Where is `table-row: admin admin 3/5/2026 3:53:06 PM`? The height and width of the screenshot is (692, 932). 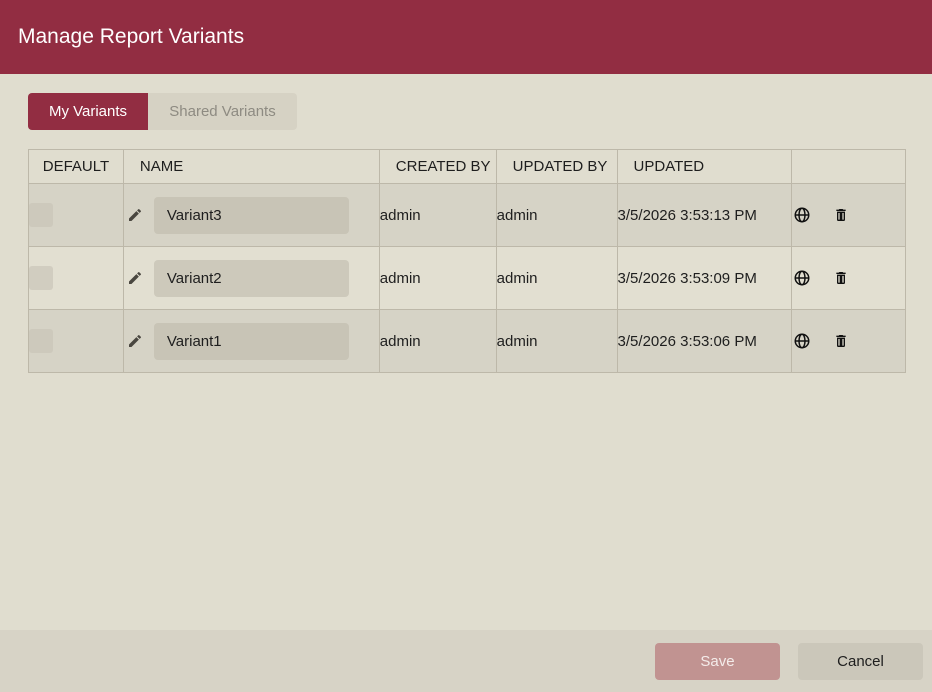 table-row: admin admin 3/5/2026 3:53:06 PM is located at coordinates (467, 341).